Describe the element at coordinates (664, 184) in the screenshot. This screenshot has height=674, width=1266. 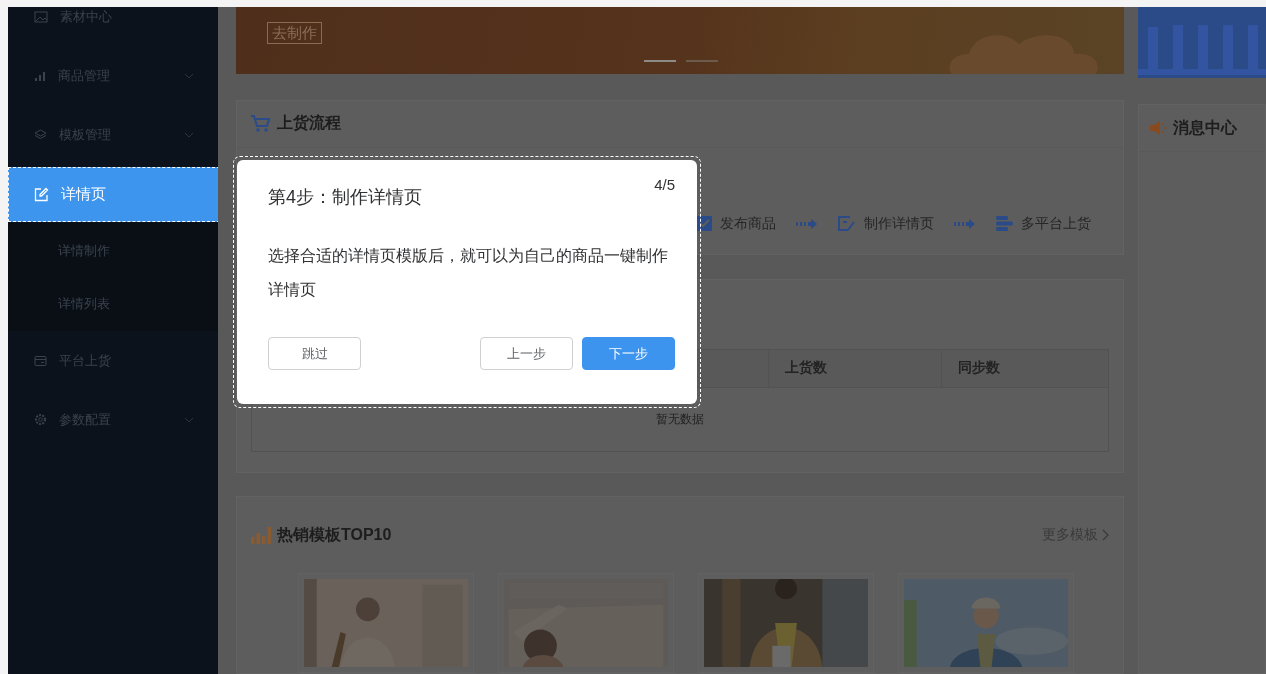
I see `step-counter: 4/5` at that location.